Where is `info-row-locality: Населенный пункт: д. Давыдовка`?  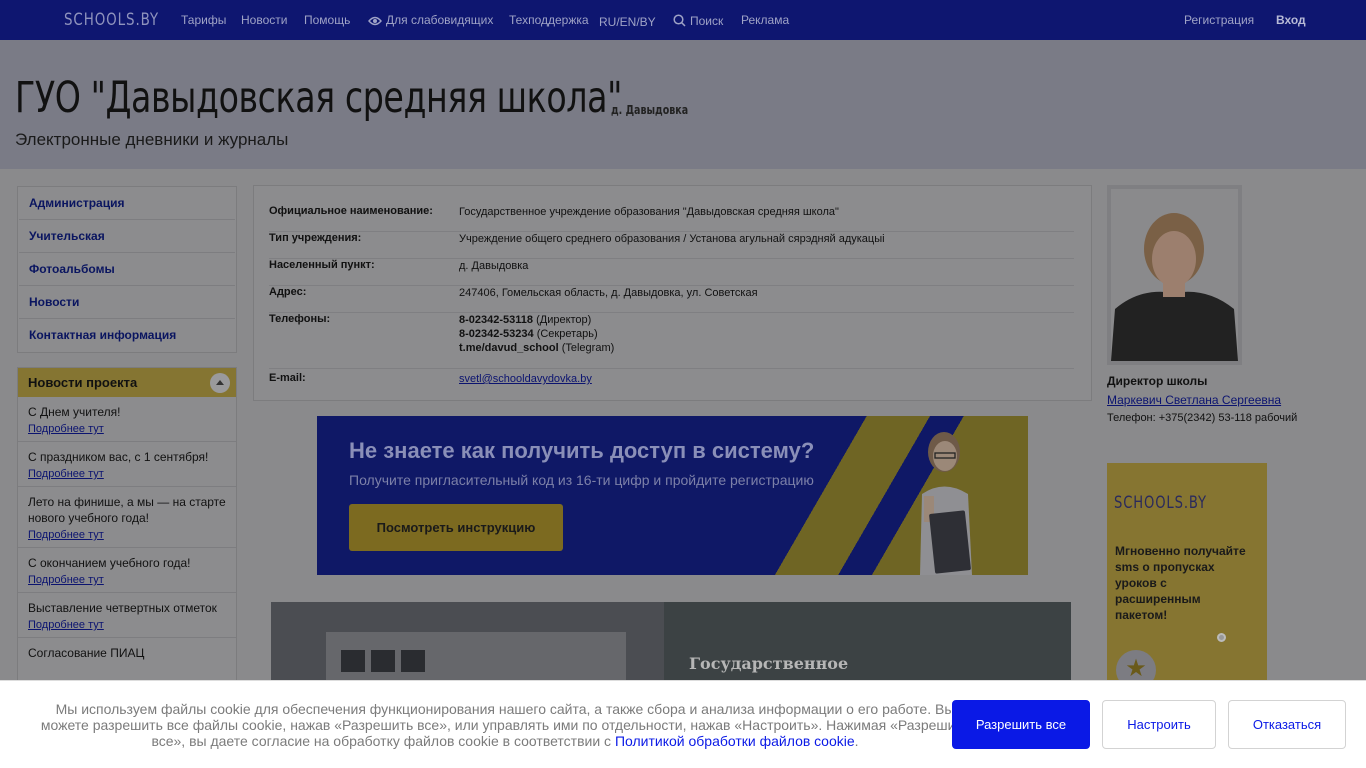
info-row-locality: Населенный пункт: д. Давыдовка is located at coordinates (671, 272).